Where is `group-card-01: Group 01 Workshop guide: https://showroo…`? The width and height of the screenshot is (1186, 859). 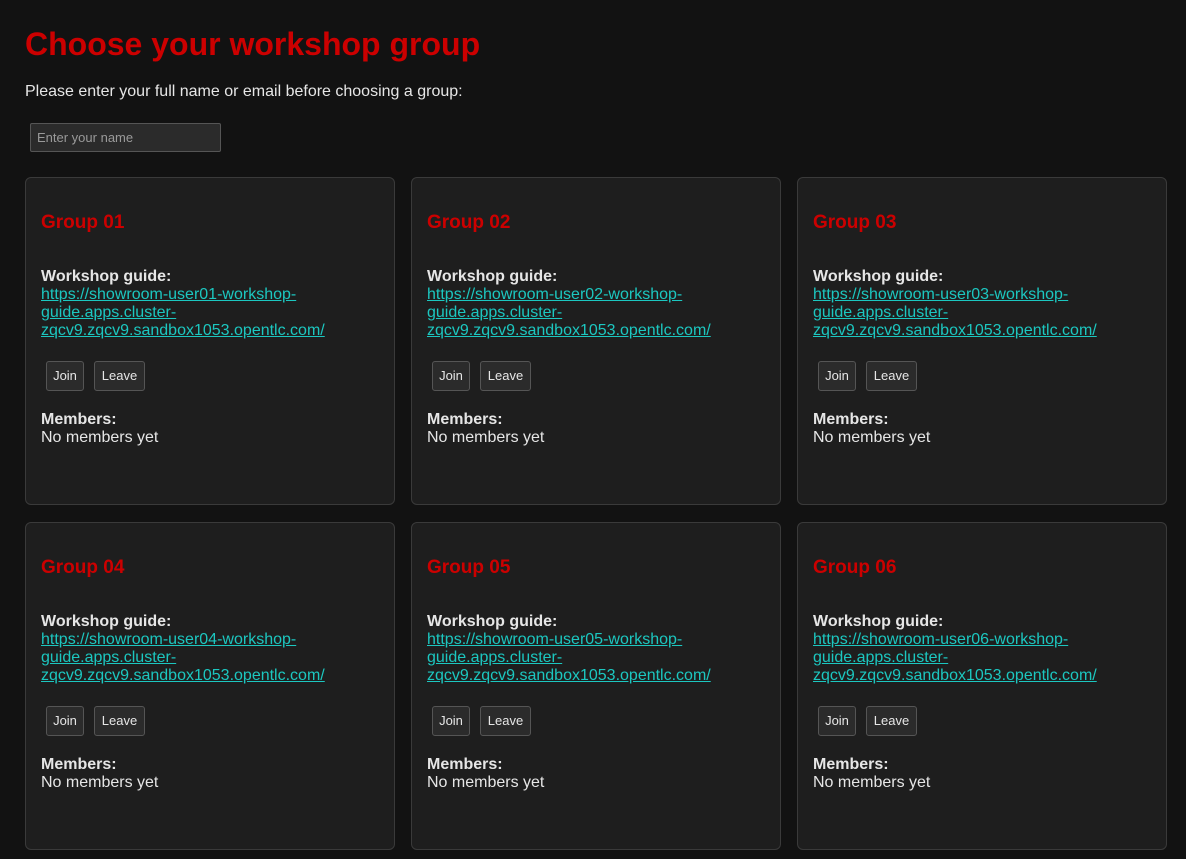 group-card-01: Group 01 Workshop guide: https://showroo… is located at coordinates (210, 341).